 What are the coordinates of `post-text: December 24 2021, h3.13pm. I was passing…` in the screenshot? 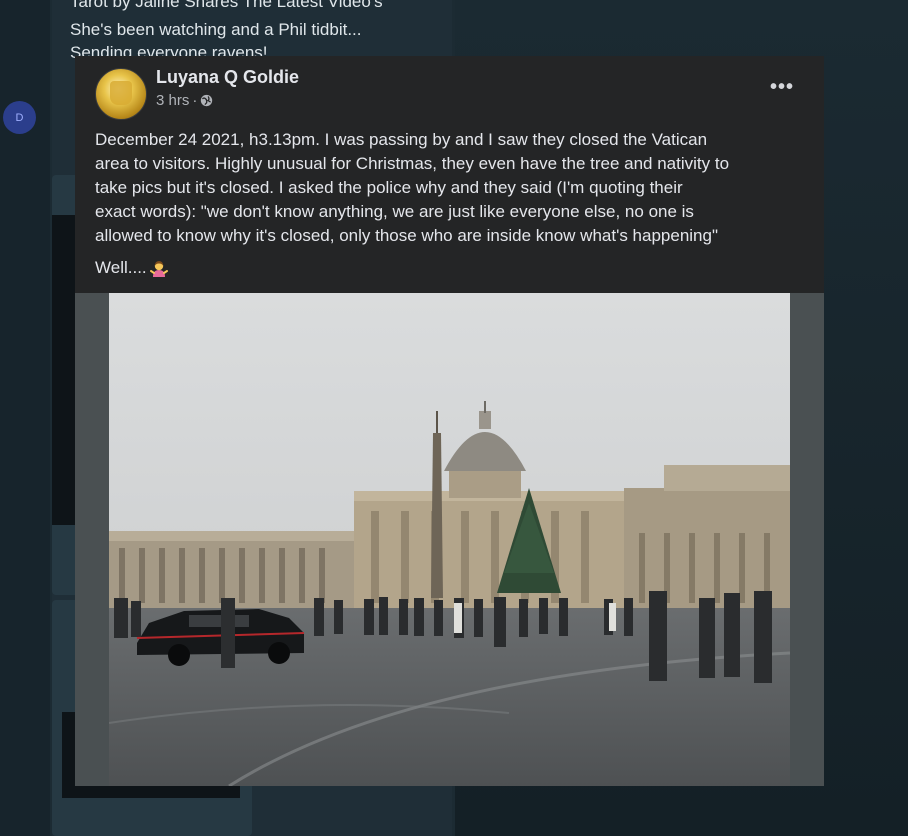 It's located at (455, 188).